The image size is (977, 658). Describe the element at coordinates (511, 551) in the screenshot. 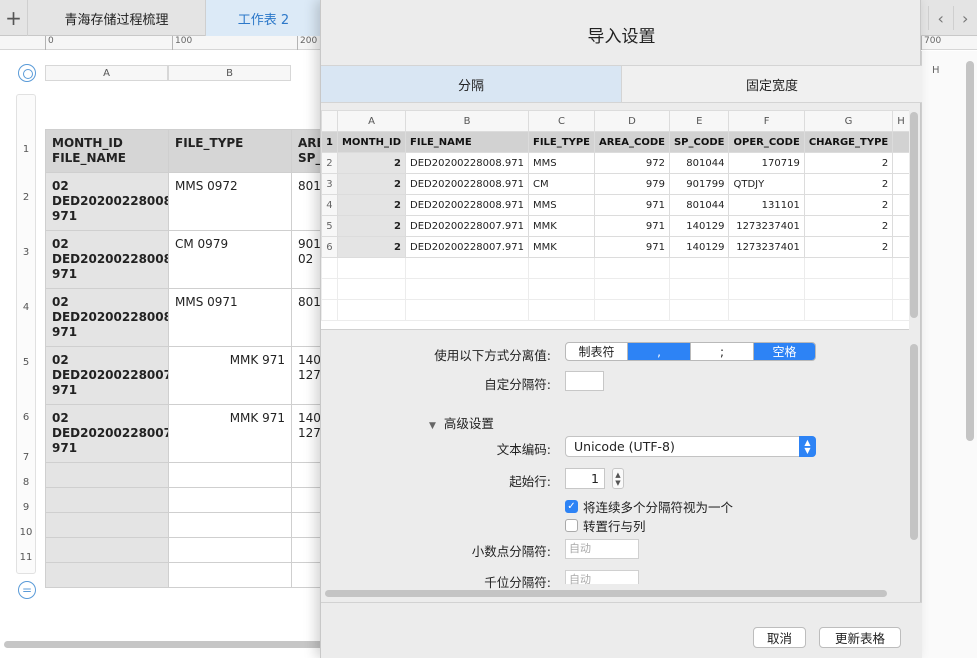

I see `decimal-separator-label: 小数点分隔符:` at that location.